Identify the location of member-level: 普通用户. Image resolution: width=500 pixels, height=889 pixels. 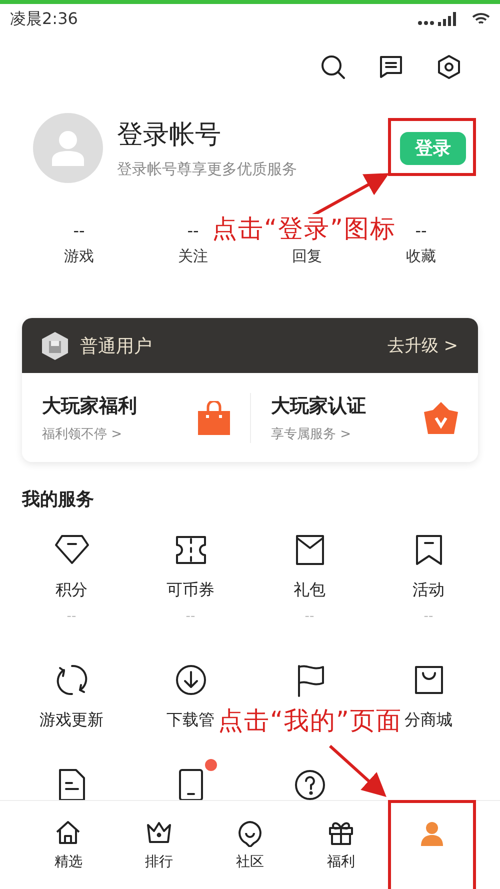
(116, 346).